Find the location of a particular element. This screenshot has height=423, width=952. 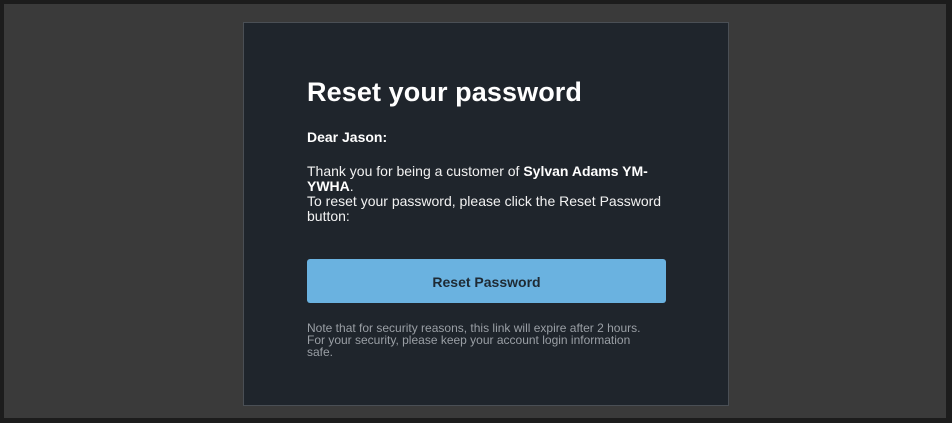

reset-password-button: Reset Password is located at coordinates (486, 281).